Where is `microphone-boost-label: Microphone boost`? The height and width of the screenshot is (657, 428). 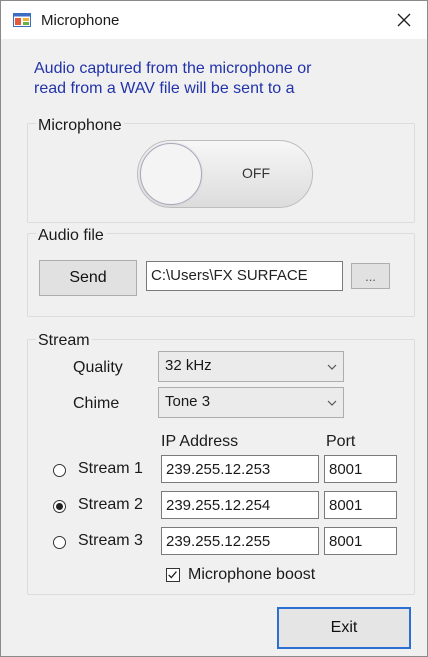
microphone-boost-label: Microphone boost is located at coordinates (251, 575).